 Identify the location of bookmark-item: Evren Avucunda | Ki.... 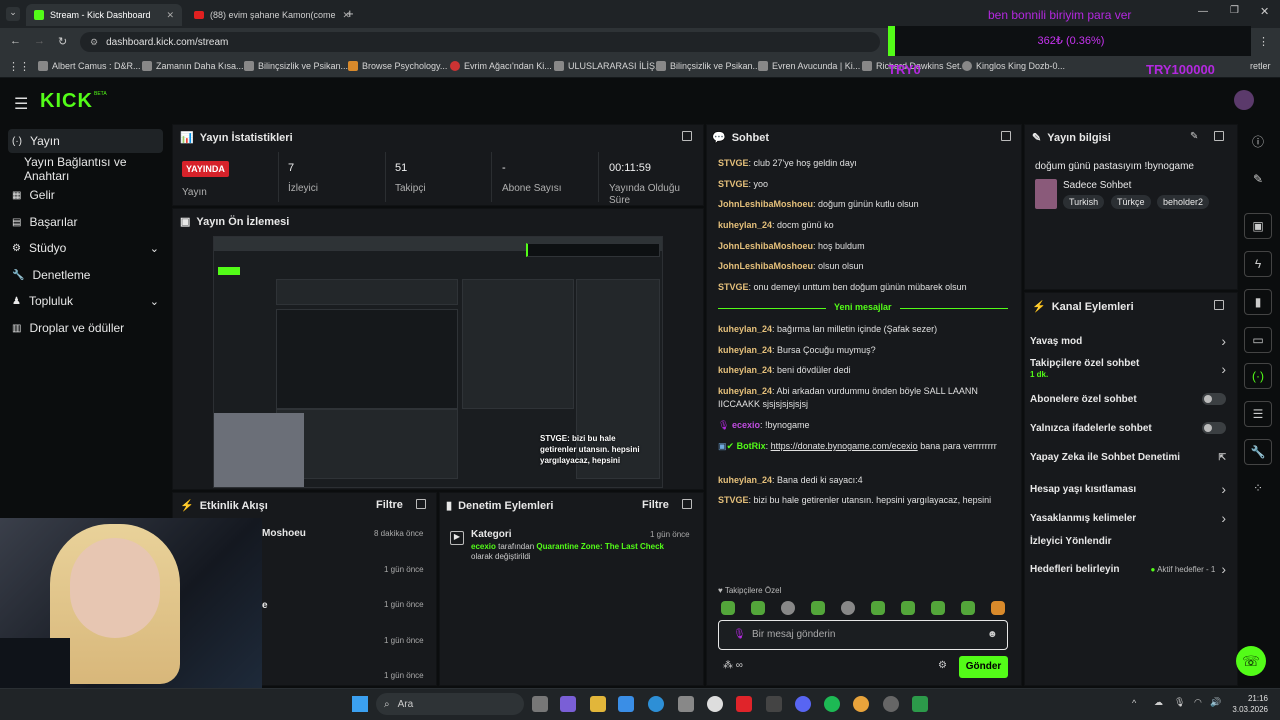
(809, 66).